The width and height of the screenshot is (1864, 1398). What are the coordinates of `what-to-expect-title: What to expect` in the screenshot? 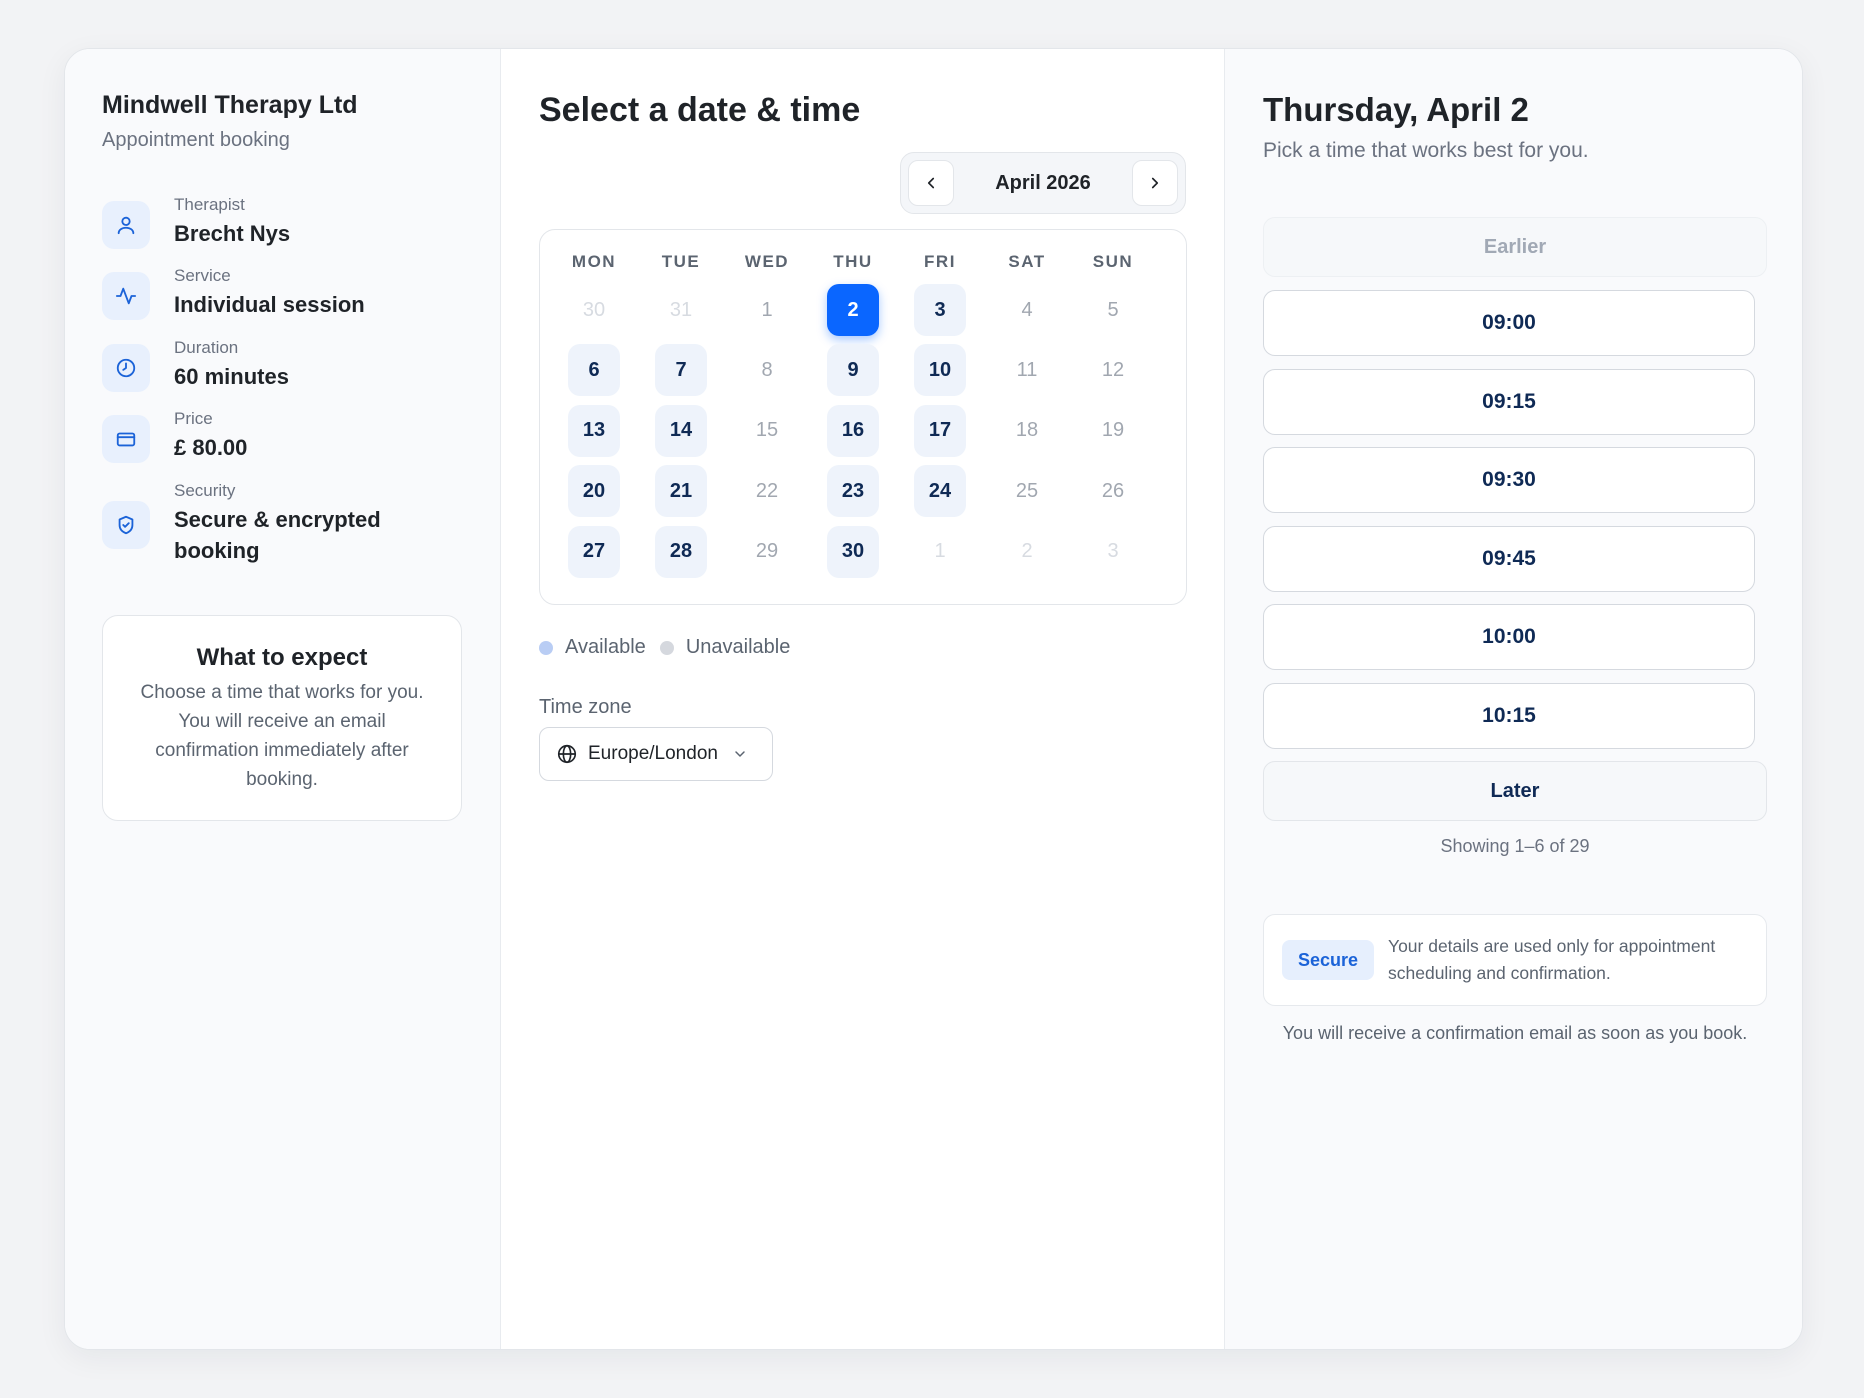 It's located at (282, 657).